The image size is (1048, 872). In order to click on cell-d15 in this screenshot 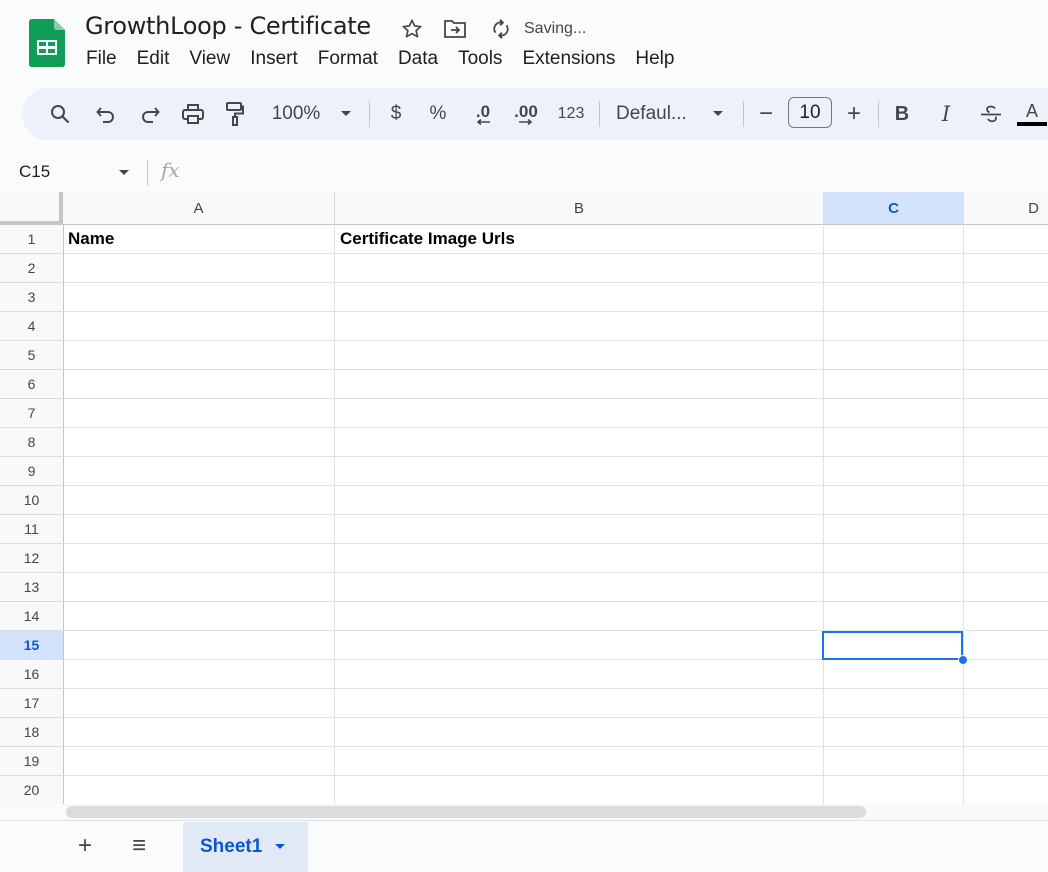, I will do `click(1006, 645)`.